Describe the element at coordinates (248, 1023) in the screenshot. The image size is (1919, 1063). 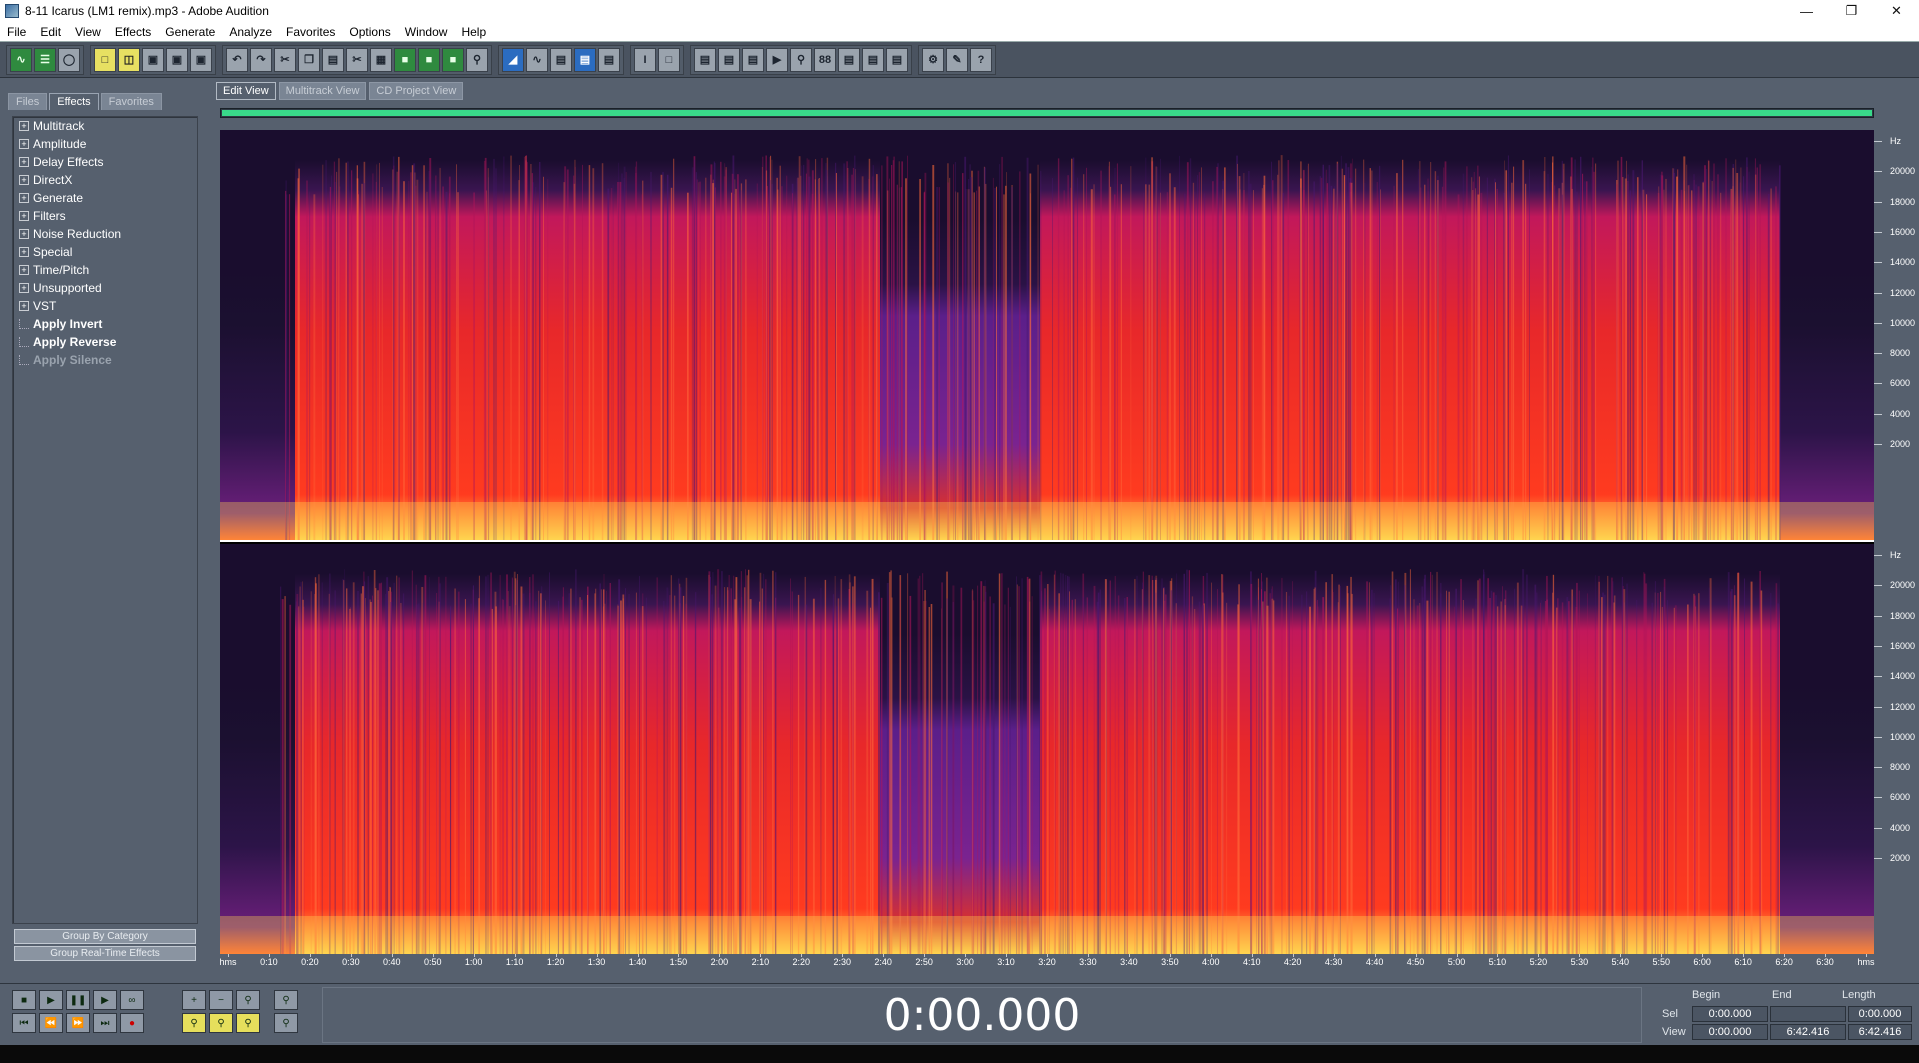
I see `zoom-selection-icon: ⚲` at that location.